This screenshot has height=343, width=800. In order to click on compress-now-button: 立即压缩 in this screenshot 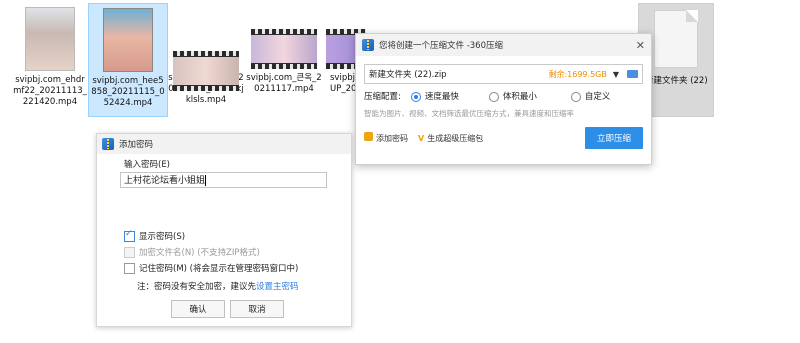, I will do `click(614, 138)`.